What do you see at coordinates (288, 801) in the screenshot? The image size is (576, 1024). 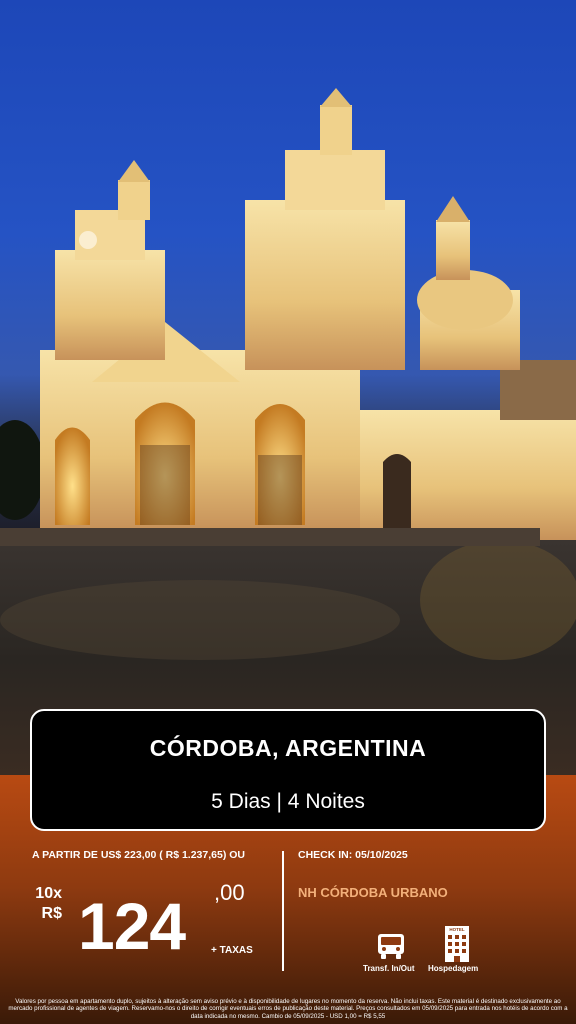 I see `trip-duration: 5 Dias | 4 Noites` at bounding box center [288, 801].